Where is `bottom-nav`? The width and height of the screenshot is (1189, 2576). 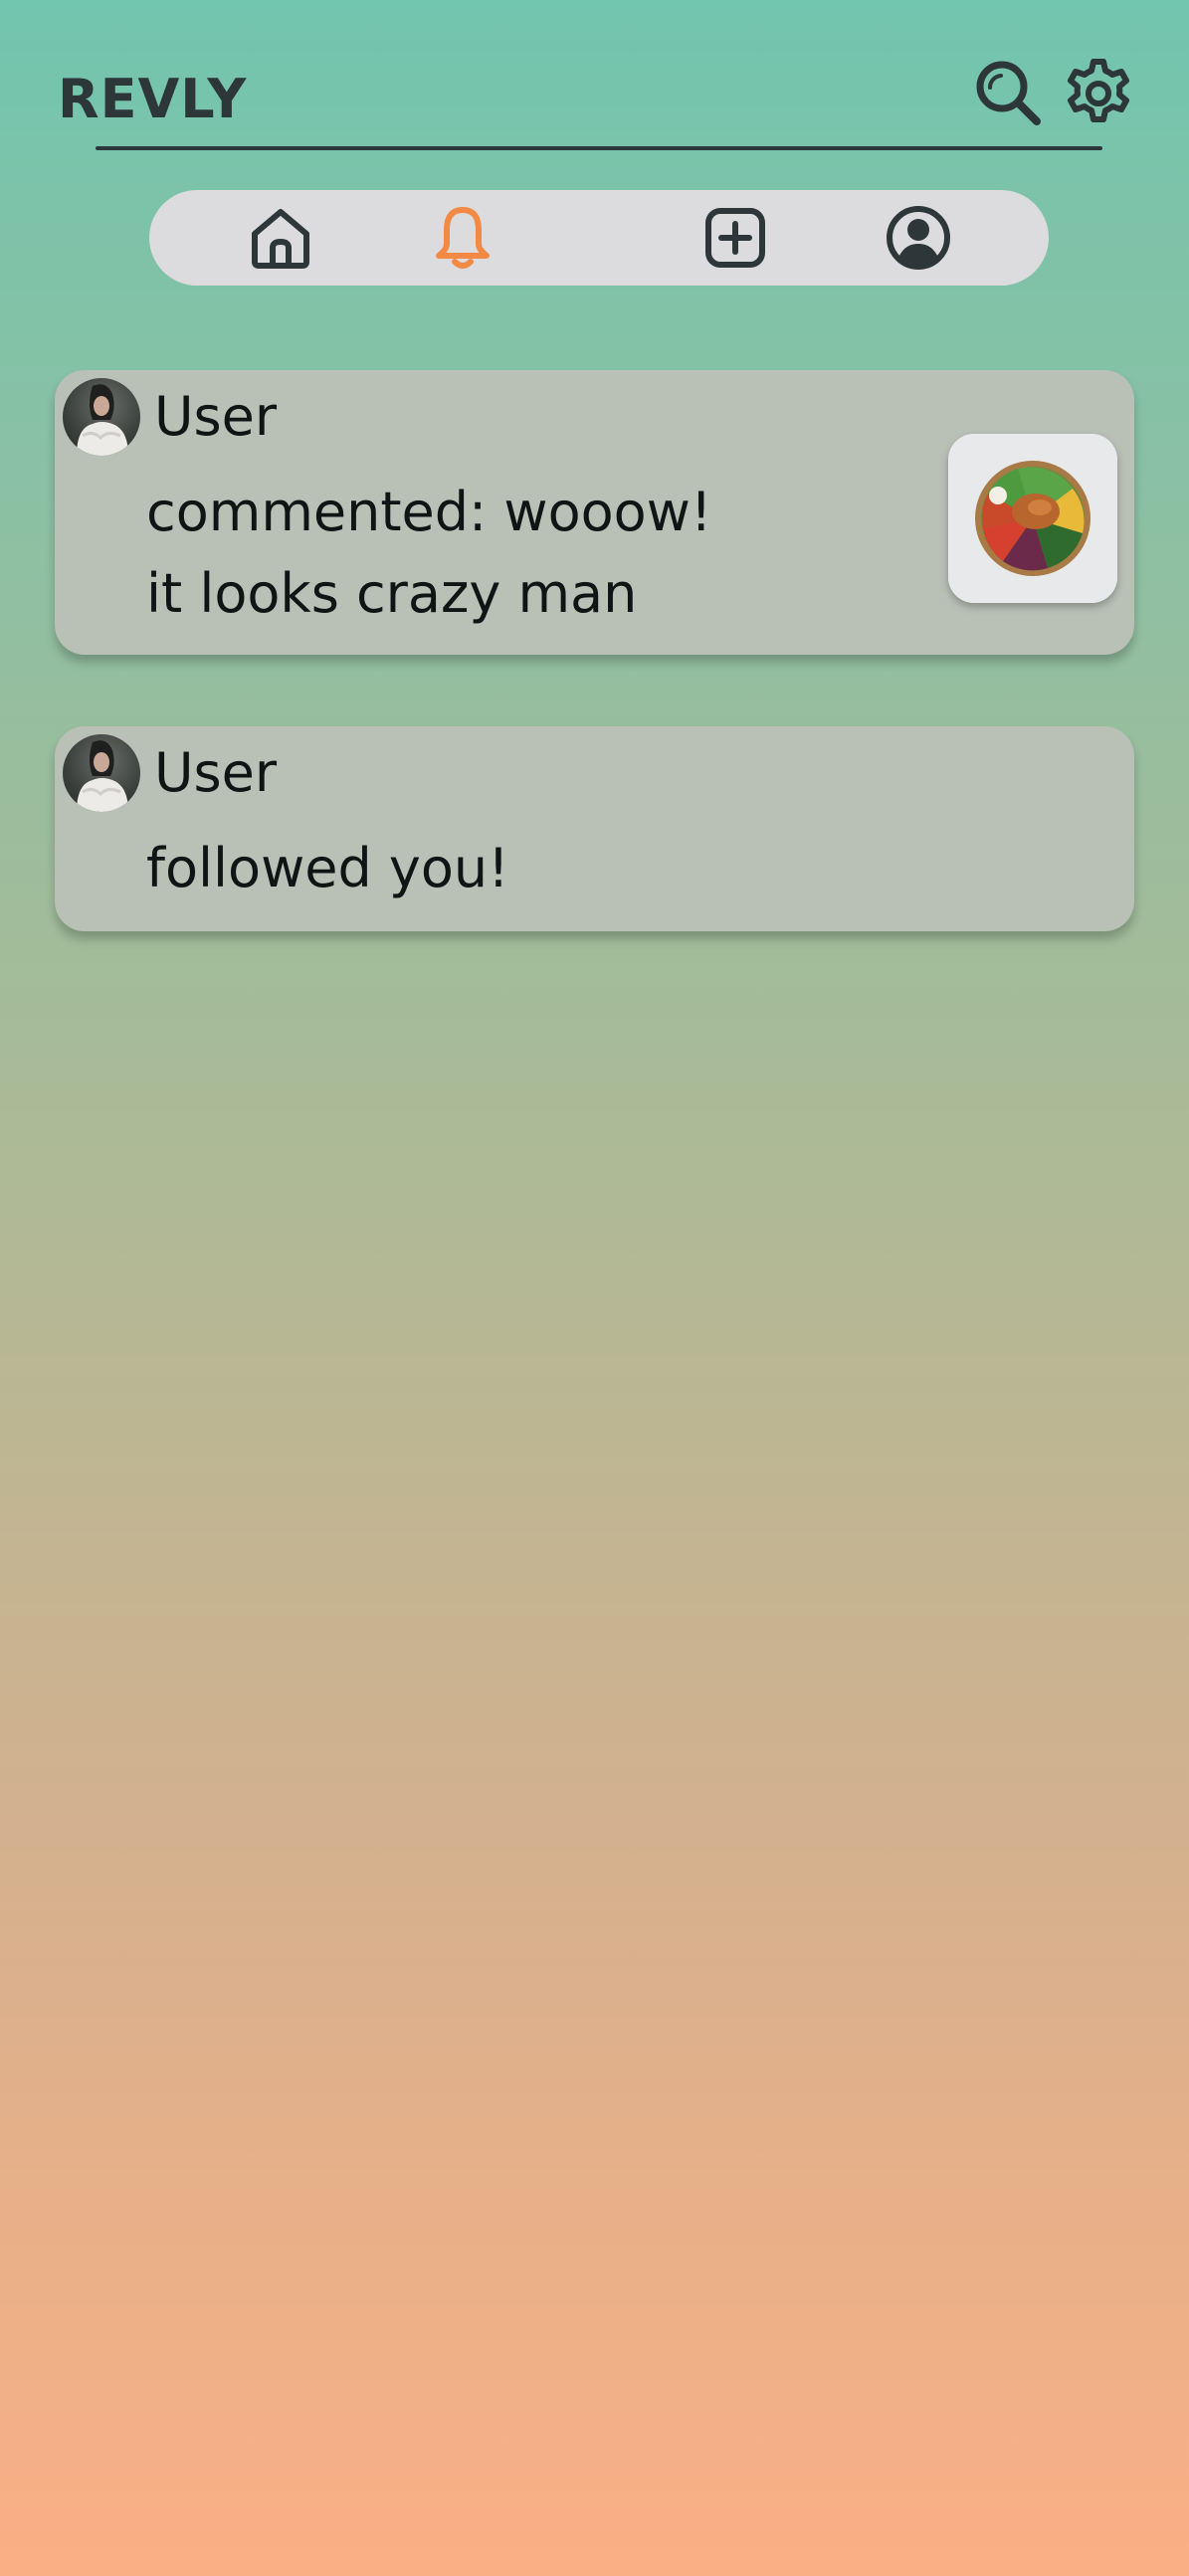 bottom-nav is located at coordinates (599, 238).